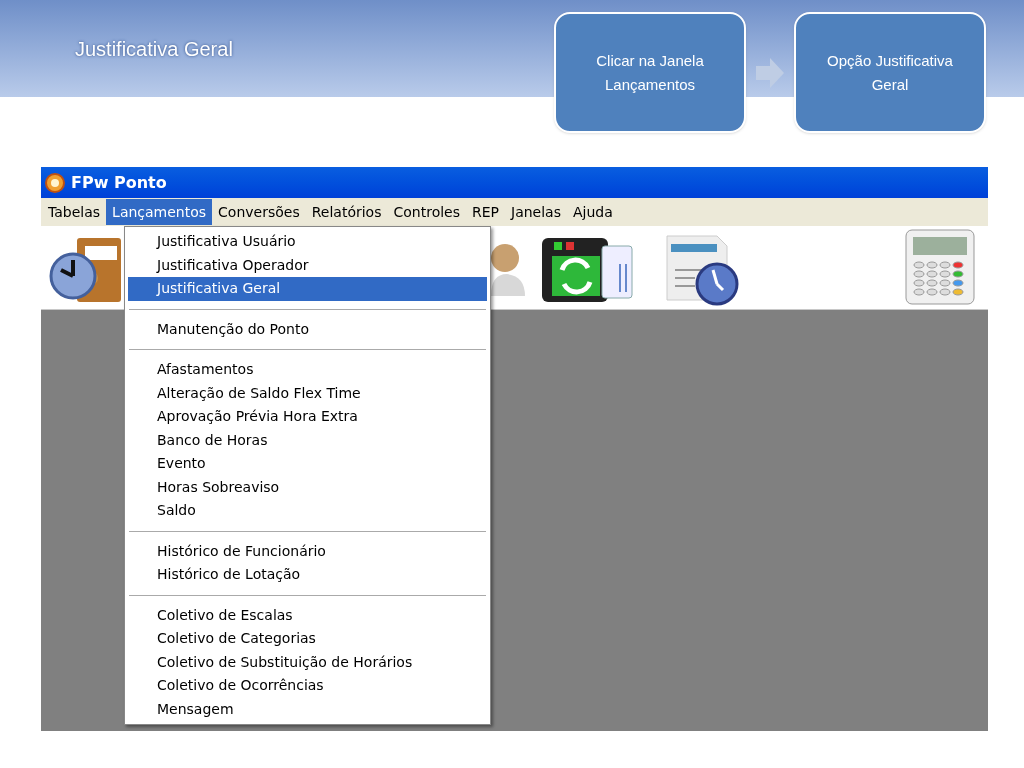 The width and height of the screenshot is (1024, 768). Describe the element at coordinates (307, 393) in the screenshot. I see `dropdown-item: Alteração de Saldo Flex Time` at that location.